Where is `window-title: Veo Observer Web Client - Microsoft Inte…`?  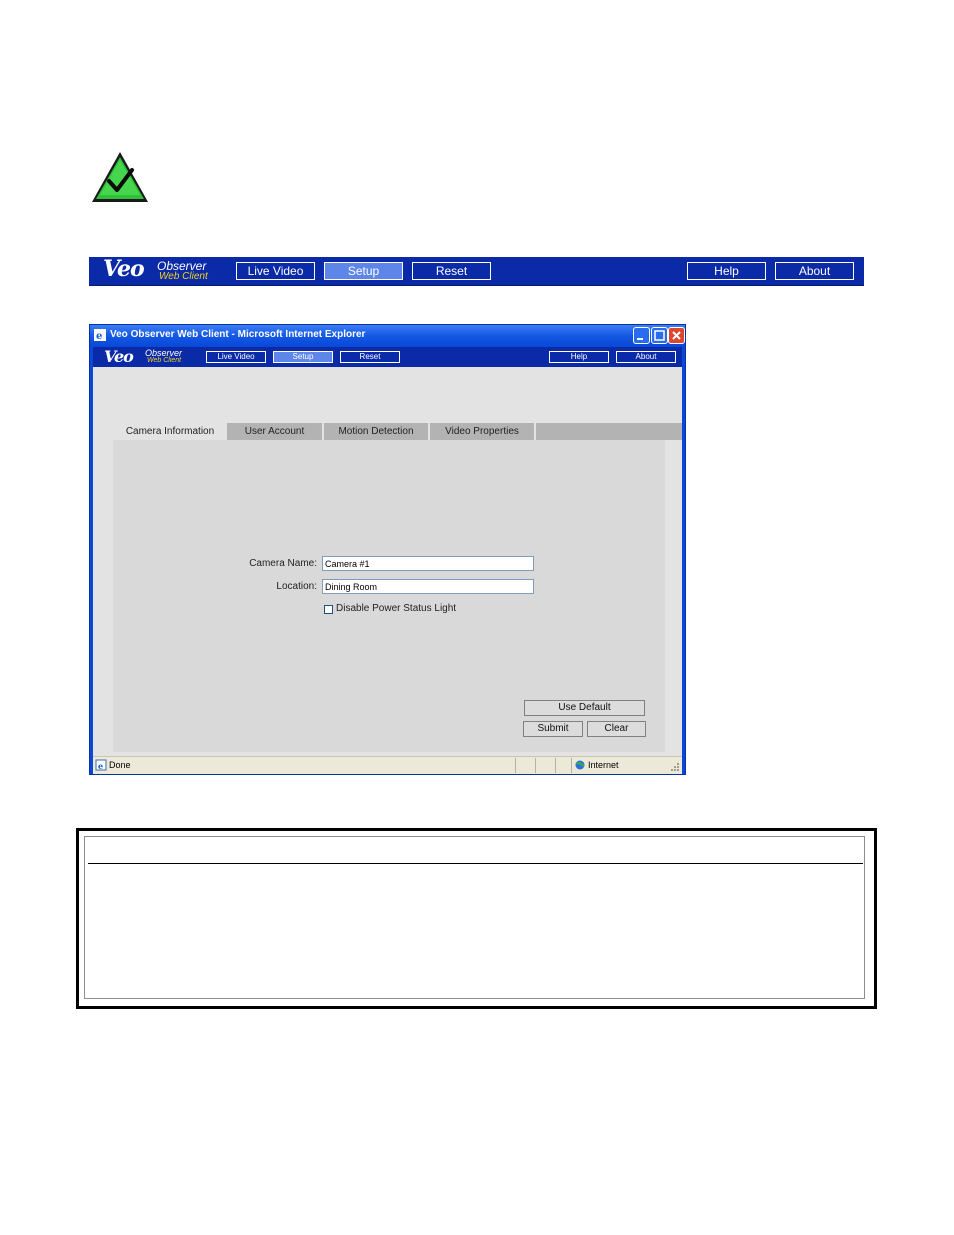 window-title: Veo Observer Web Client - Microsoft Inte… is located at coordinates (238, 334).